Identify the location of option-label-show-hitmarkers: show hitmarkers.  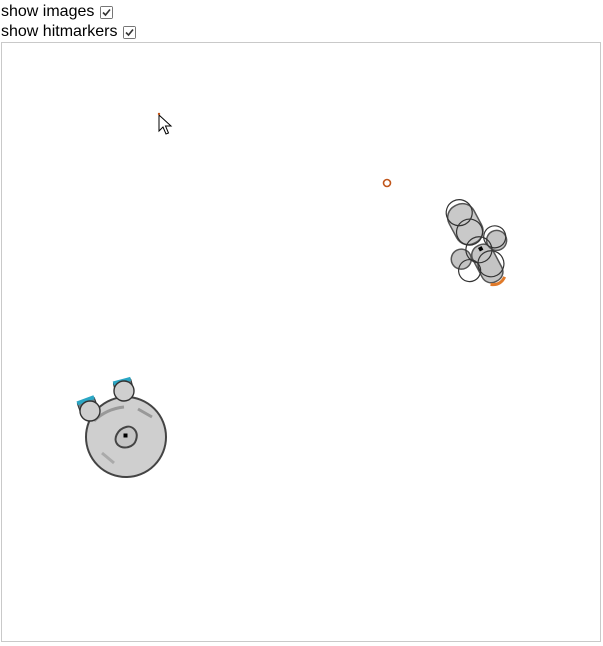
(59, 31).